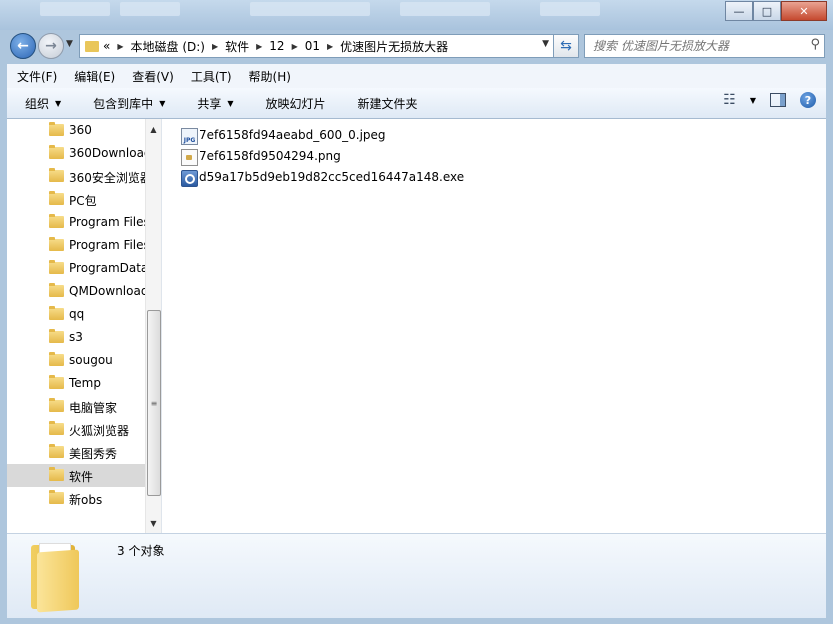  What do you see at coordinates (83, 201) in the screenshot?
I see `nav-item-label: PC包` at bounding box center [83, 201].